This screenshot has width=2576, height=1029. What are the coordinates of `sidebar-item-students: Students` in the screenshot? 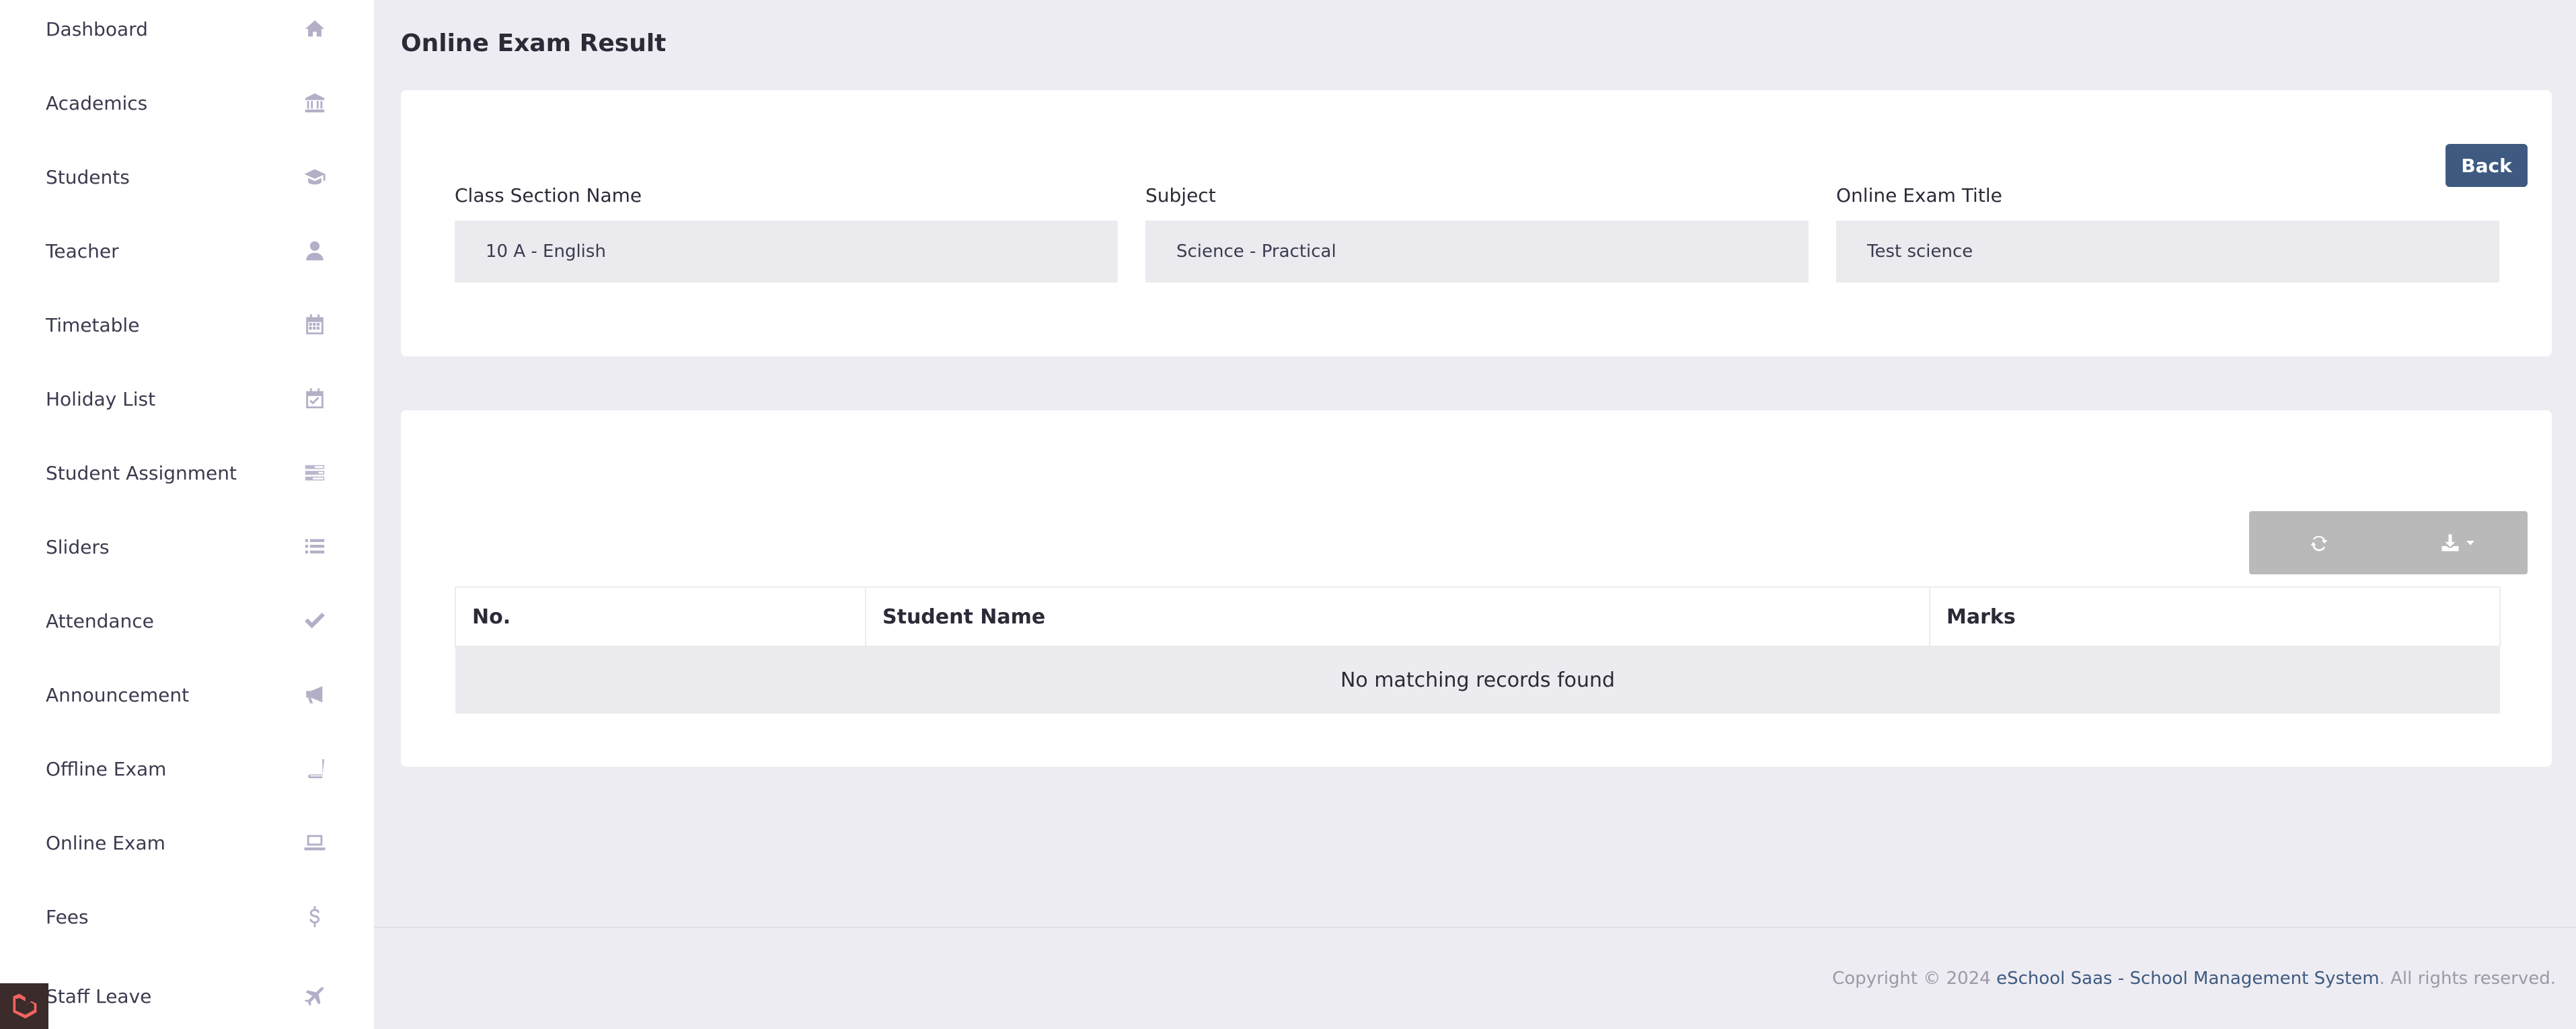 It's located at (187, 177).